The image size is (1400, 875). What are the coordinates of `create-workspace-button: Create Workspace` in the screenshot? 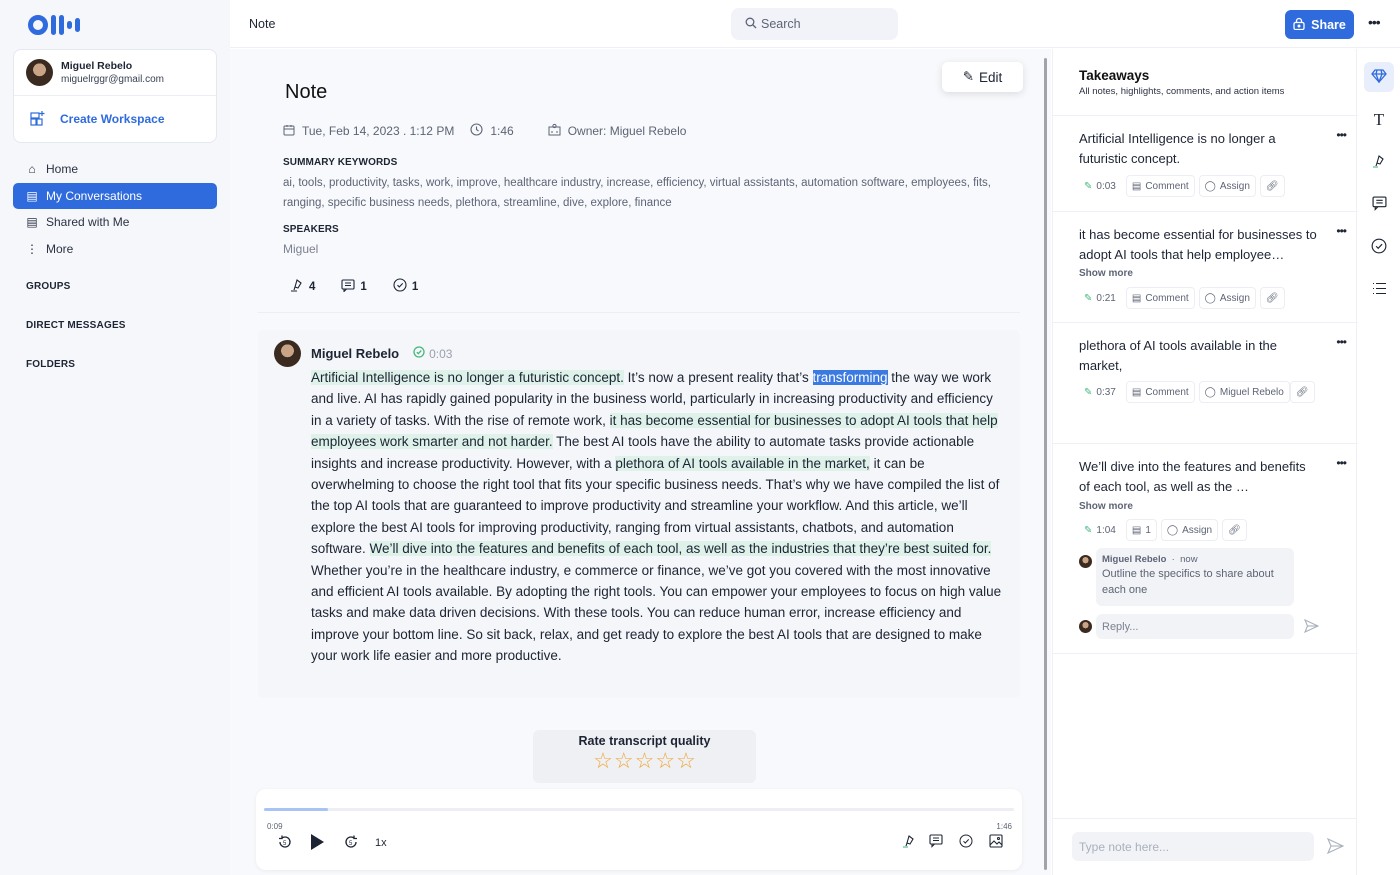 It's located at (115, 119).